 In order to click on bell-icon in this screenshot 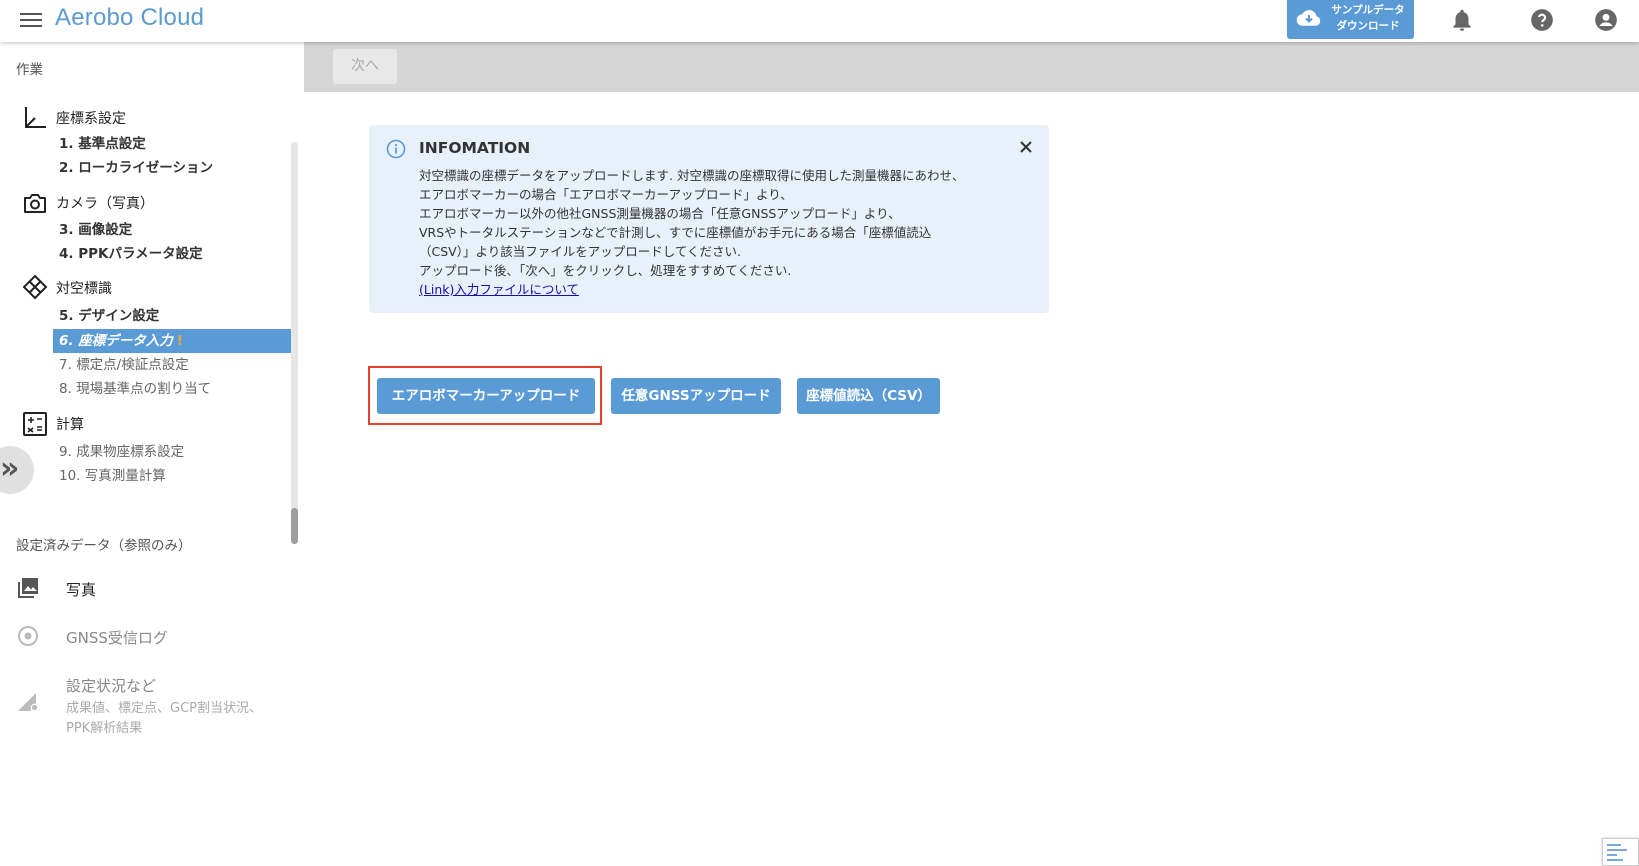, I will do `click(1462, 20)`.